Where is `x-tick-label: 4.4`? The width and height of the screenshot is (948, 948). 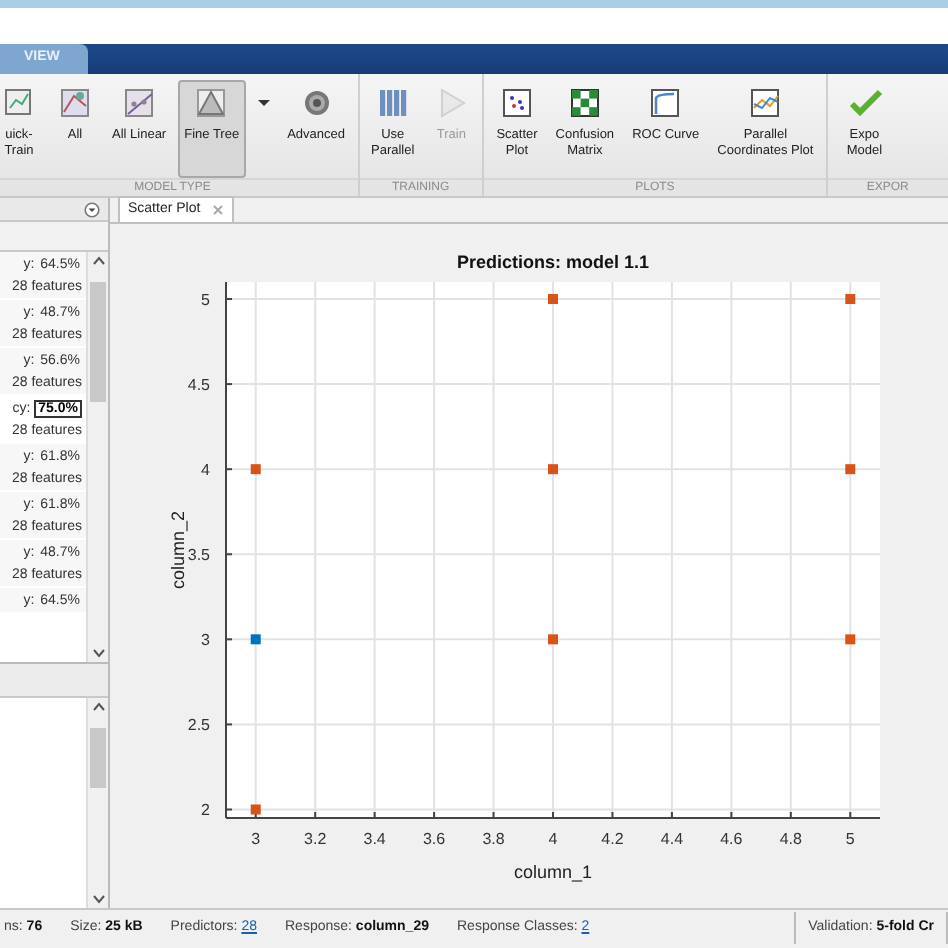 x-tick-label: 4.4 is located at coordinates (672, 839).